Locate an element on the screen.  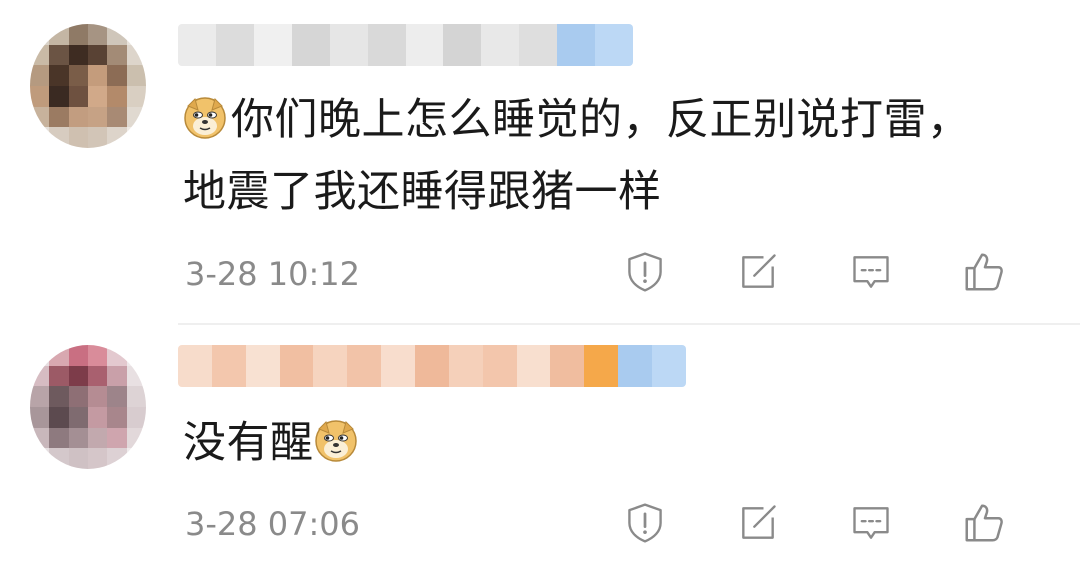
comment-body: 没有醒 is located at coordinates (248, 443).